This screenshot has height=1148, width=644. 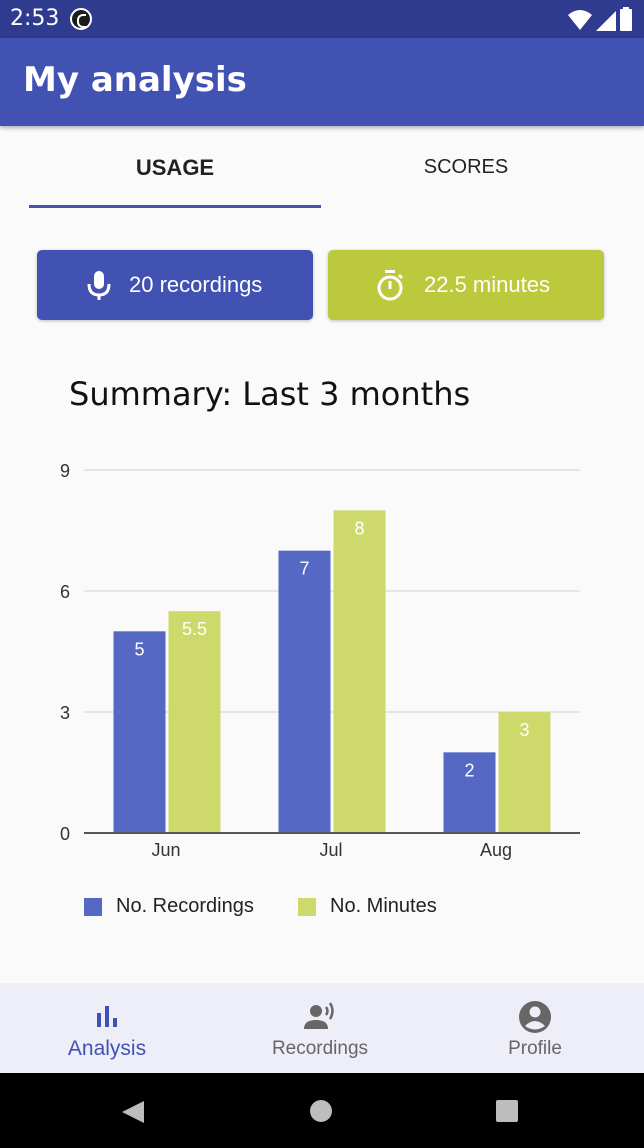 I want to click on y-tick-label: 6, so click(x=65, y=592).